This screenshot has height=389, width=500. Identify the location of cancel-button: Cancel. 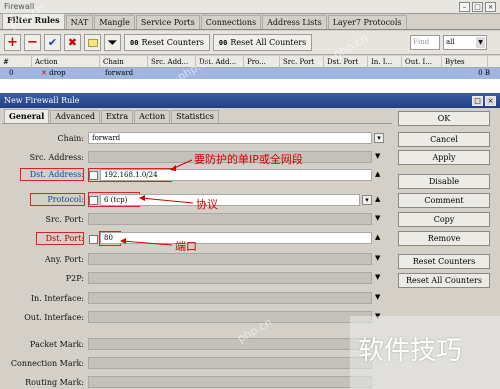
(444, 139).